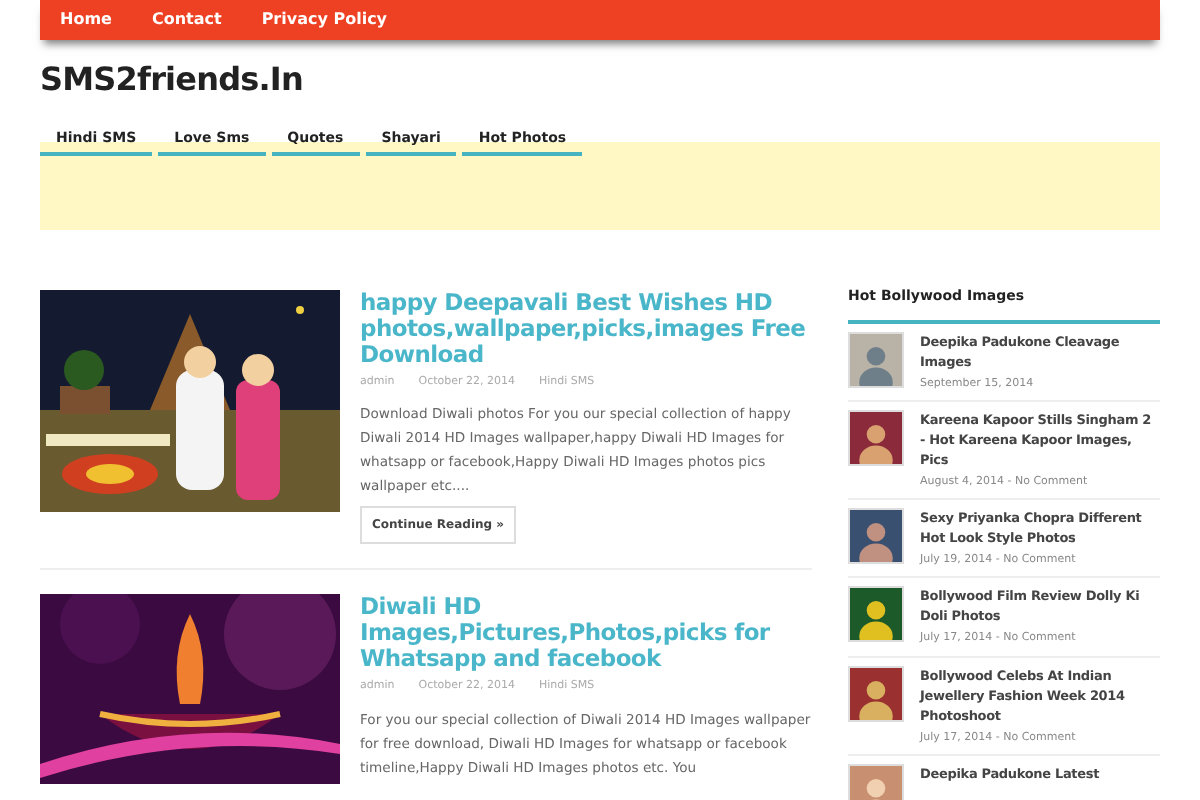  Describe the element at coordinates (172, 80) in the screenshot. I see `site-title: SMS2friends.In` at that location.